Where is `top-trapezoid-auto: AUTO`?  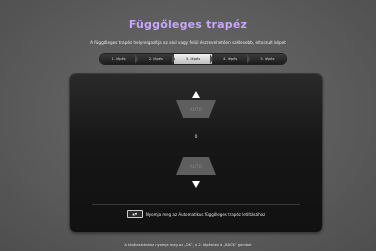
top-trapezoid-auto: AUTO is located at coordinates (196, 109).